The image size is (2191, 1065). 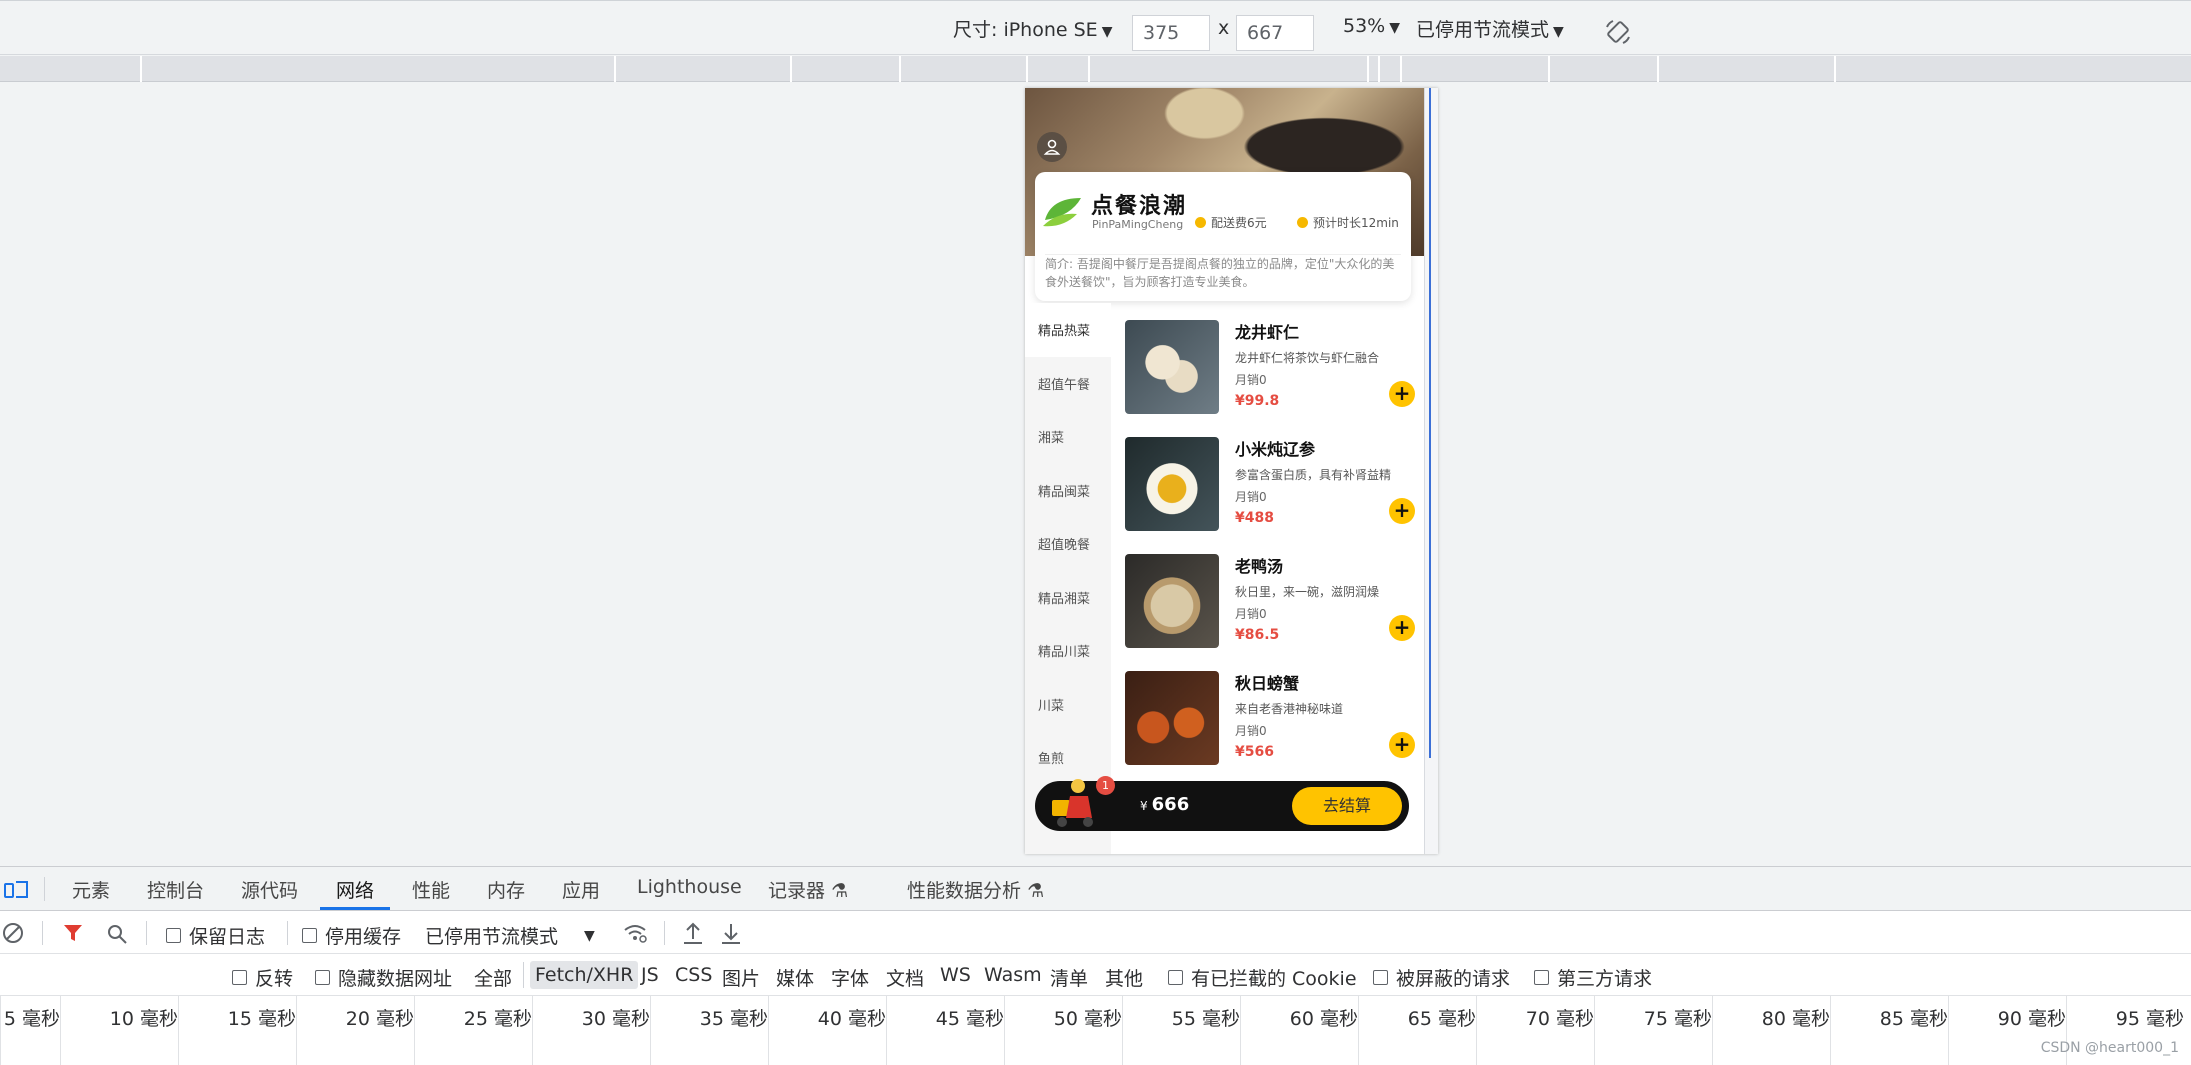 I want to click on category-item: 精品川菜, so click(x=1068, y=651).